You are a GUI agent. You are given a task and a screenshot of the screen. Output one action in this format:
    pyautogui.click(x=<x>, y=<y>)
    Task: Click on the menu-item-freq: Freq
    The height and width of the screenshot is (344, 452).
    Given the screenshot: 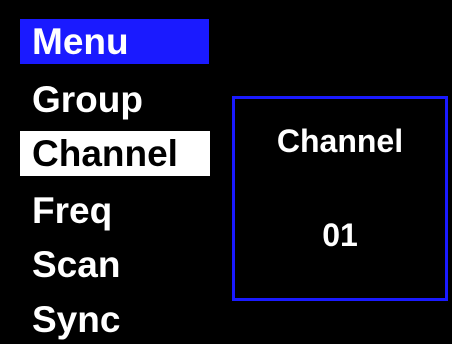 What is the action you would take?
    pyautogui.click(x=72, y=210)
    